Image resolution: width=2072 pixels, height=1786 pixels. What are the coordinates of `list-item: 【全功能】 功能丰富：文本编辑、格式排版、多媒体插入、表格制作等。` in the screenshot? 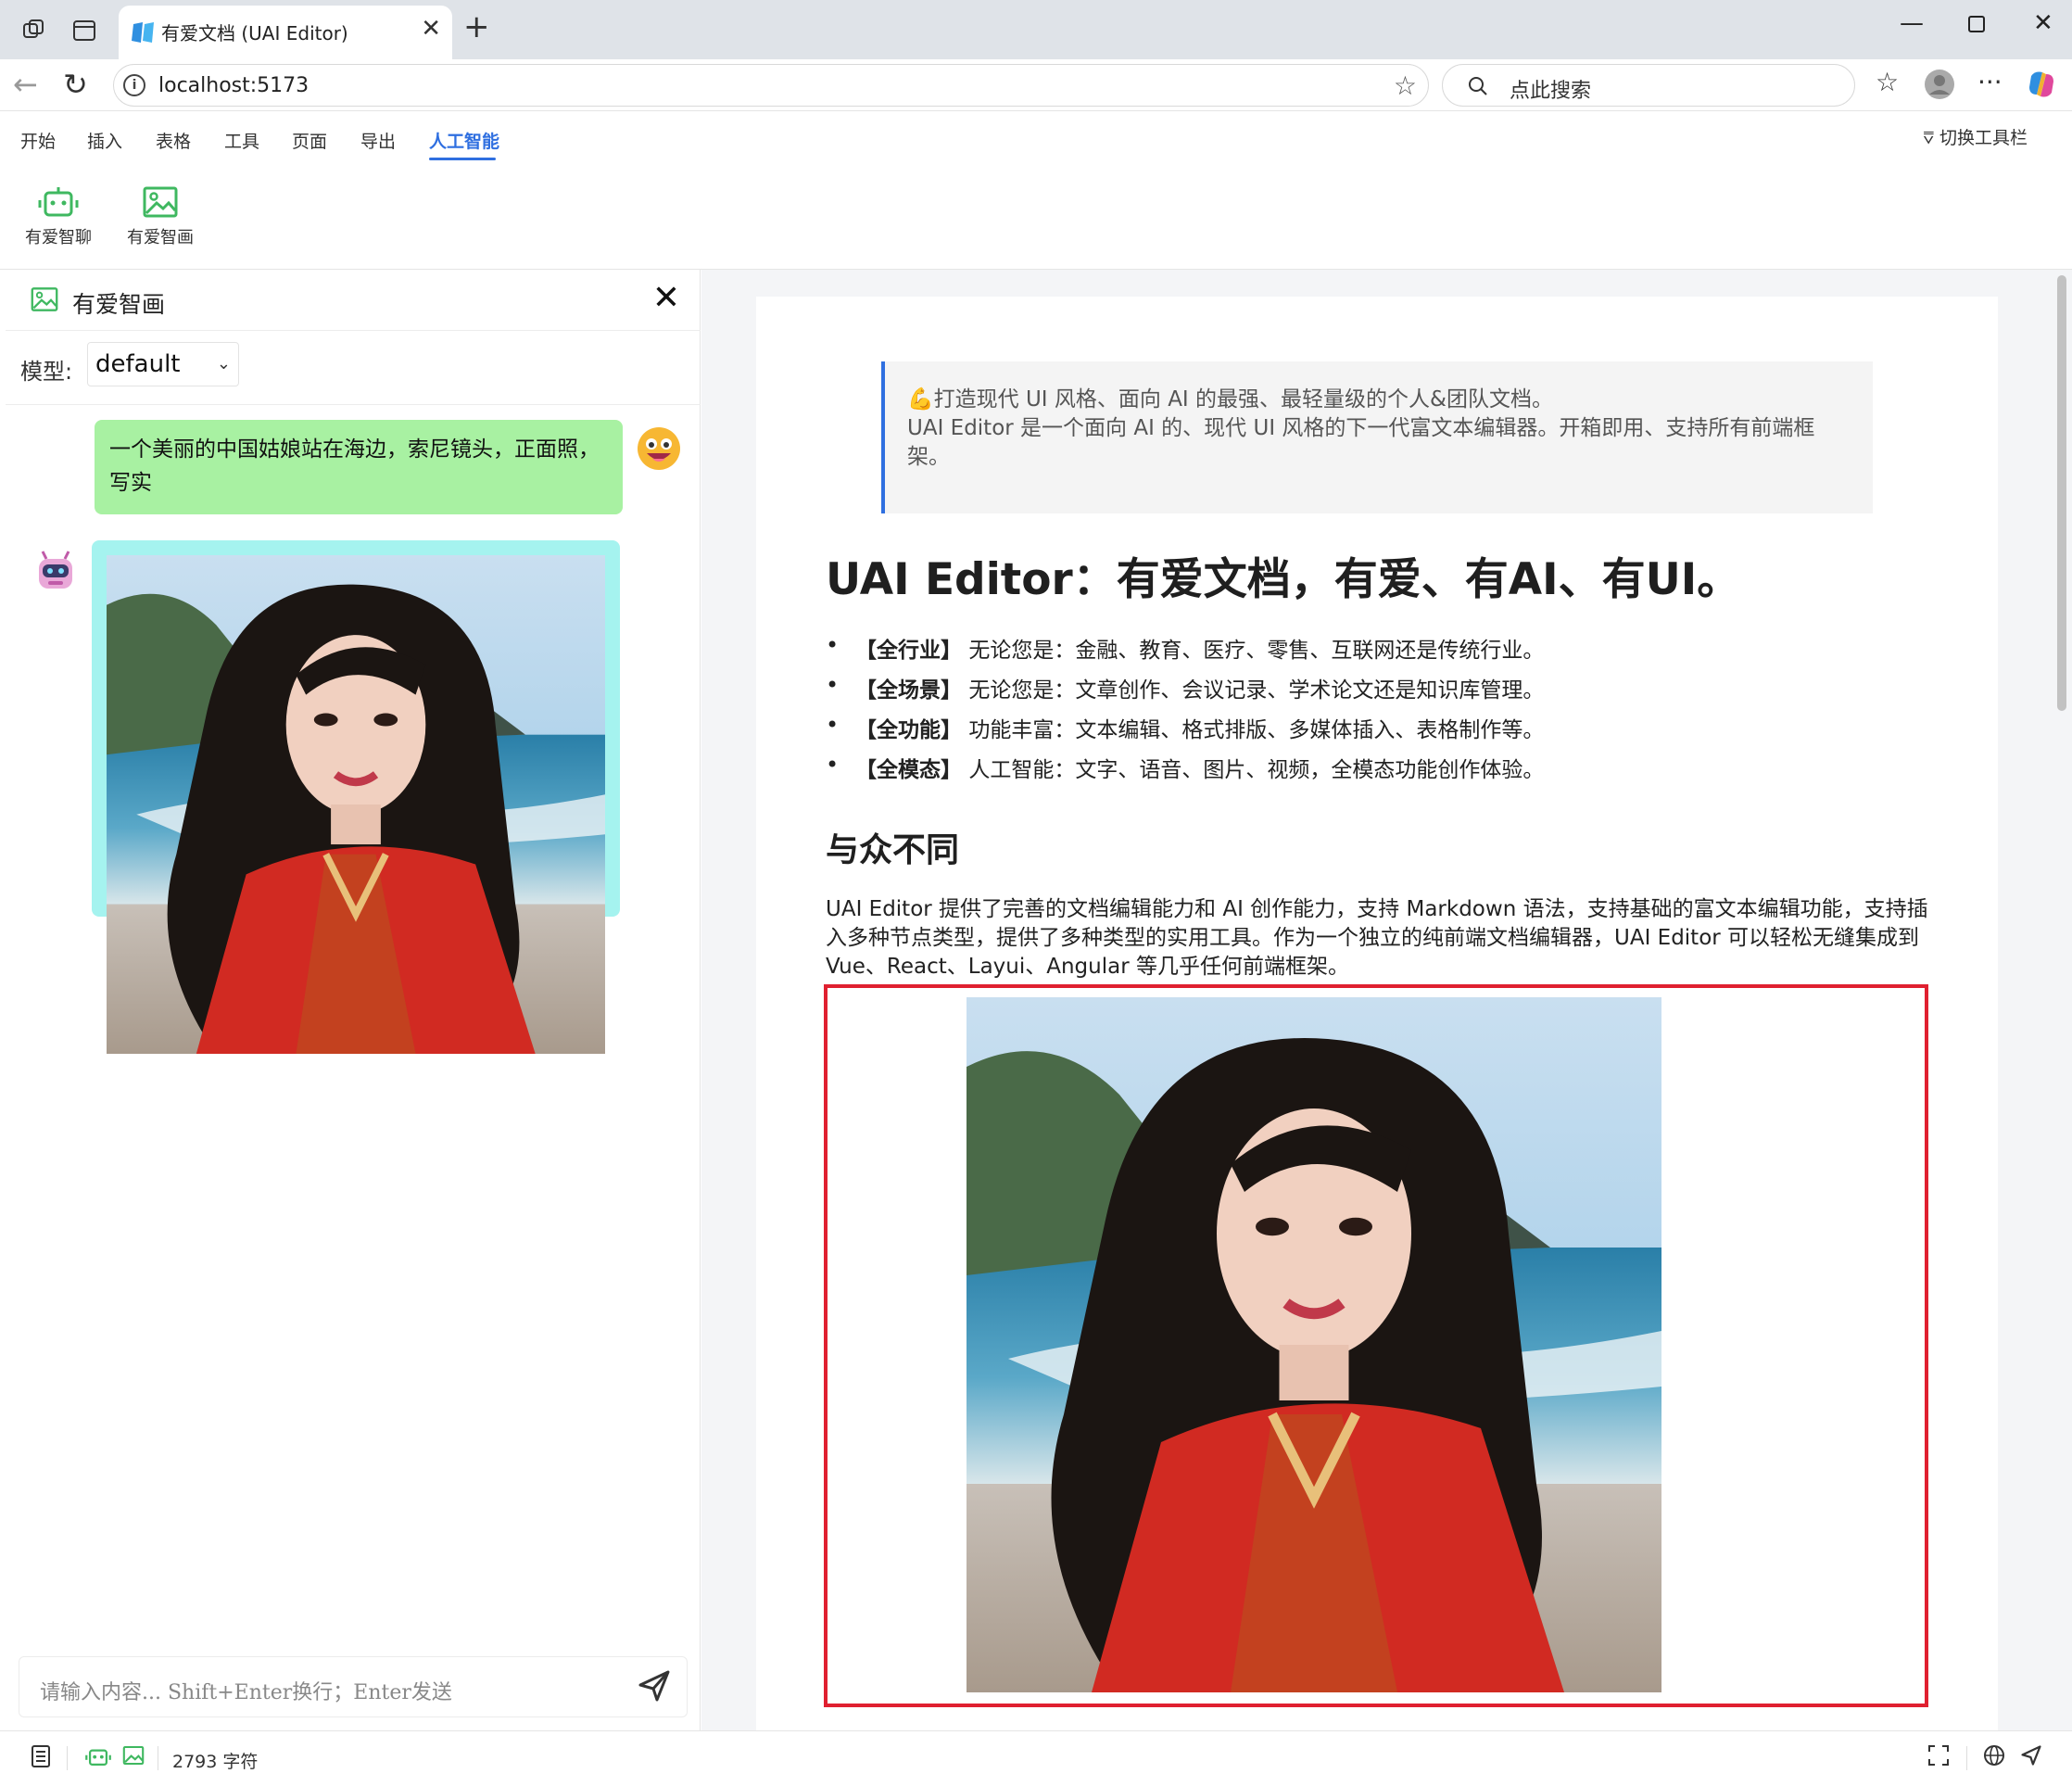 It's located at (1335, 732).